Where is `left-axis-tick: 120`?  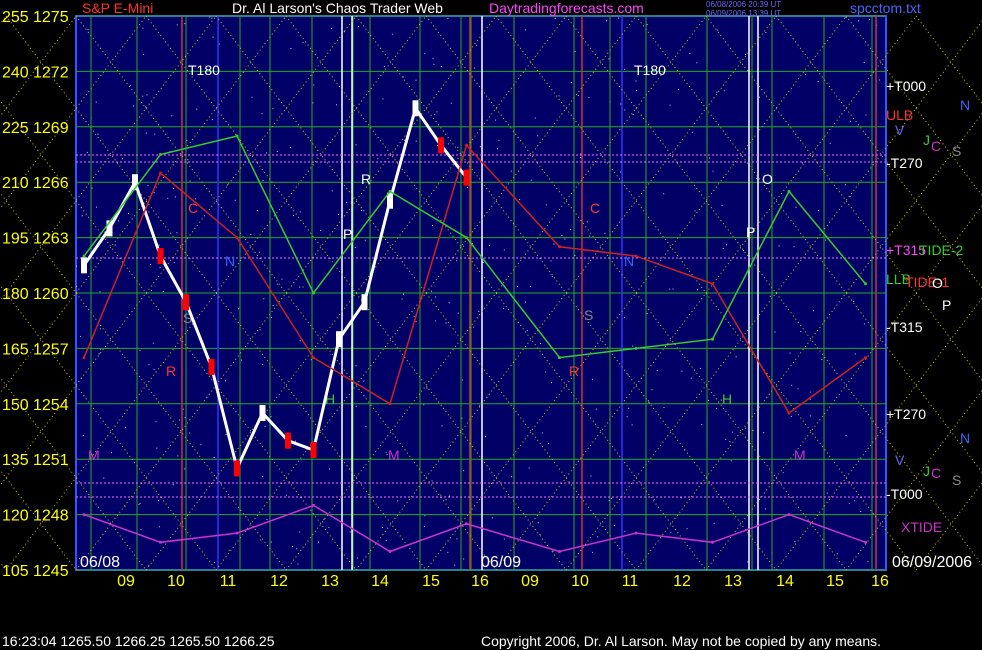
left-axis-tick: 120 is located at coordinates (15, 516).